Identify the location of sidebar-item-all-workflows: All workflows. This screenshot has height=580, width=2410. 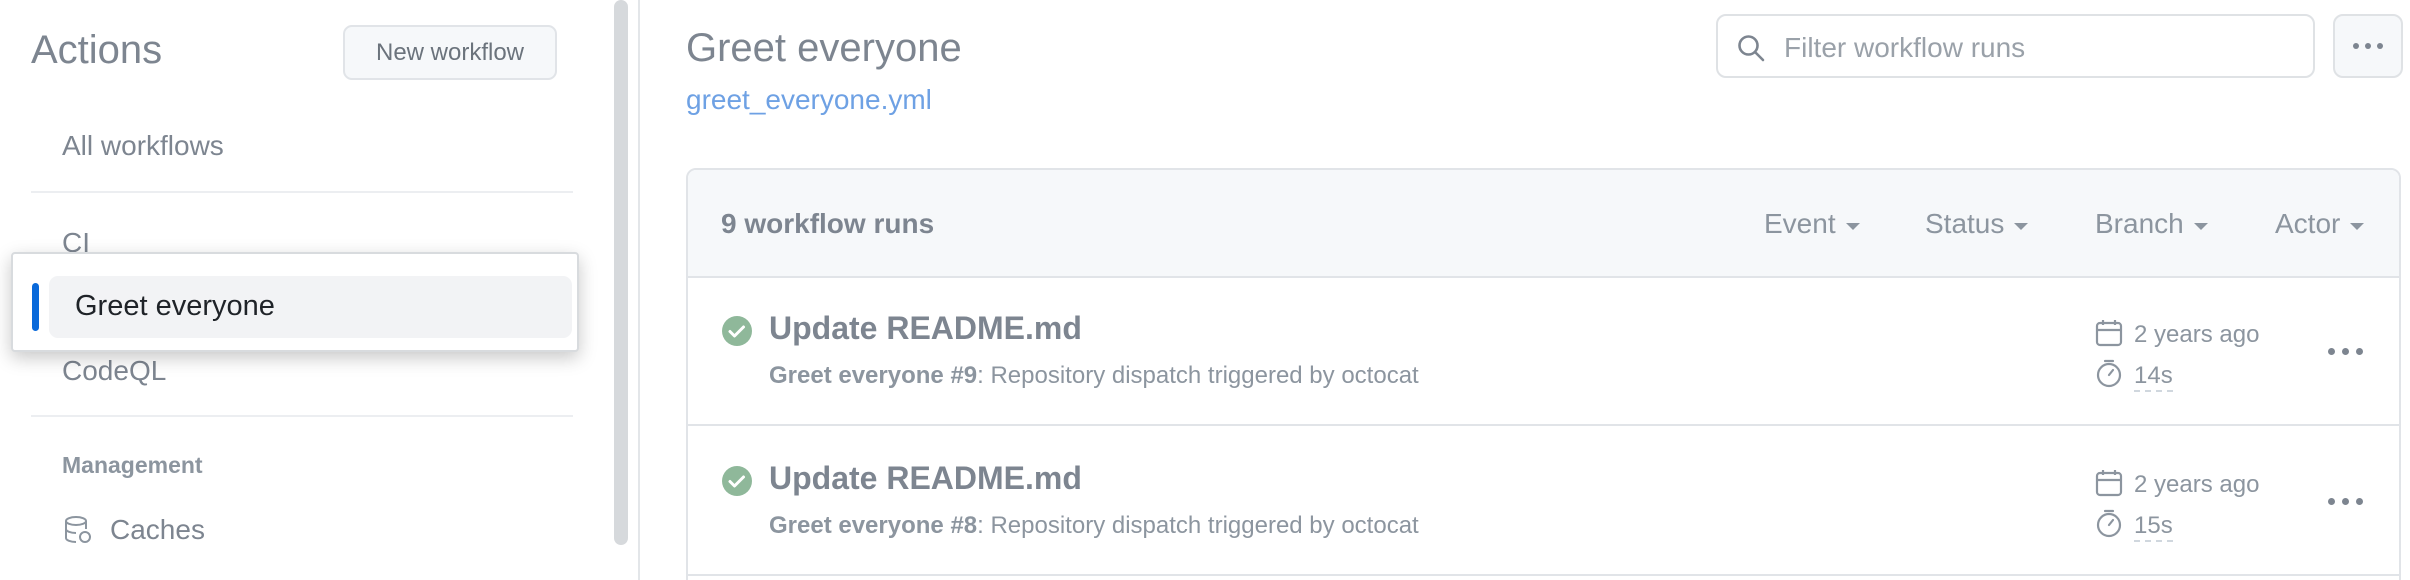
(143, 146).